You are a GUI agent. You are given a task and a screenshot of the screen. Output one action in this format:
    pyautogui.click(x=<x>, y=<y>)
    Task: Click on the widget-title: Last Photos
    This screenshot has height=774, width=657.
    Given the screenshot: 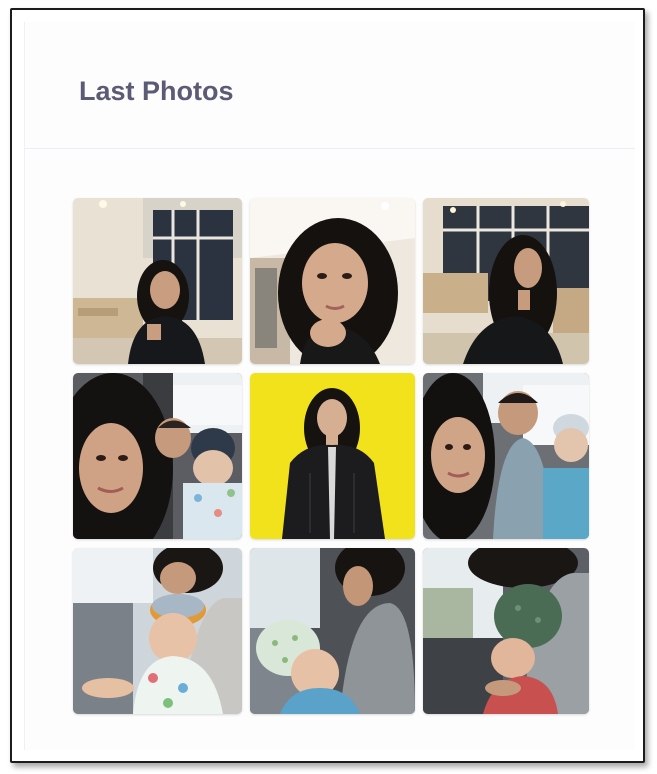 What is the action you would take?
    pyautogui.click(x=156, y=91)
    